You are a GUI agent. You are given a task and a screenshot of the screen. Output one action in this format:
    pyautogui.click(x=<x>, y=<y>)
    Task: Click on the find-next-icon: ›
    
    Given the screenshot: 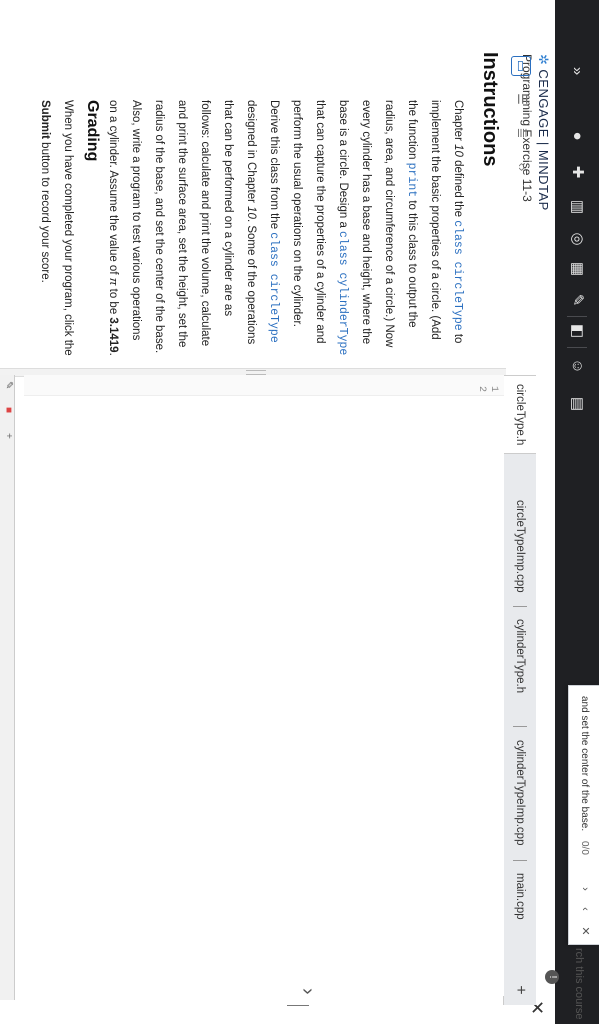 What is the action you would take?
    pyautogui.click(x=585, y=889)
    